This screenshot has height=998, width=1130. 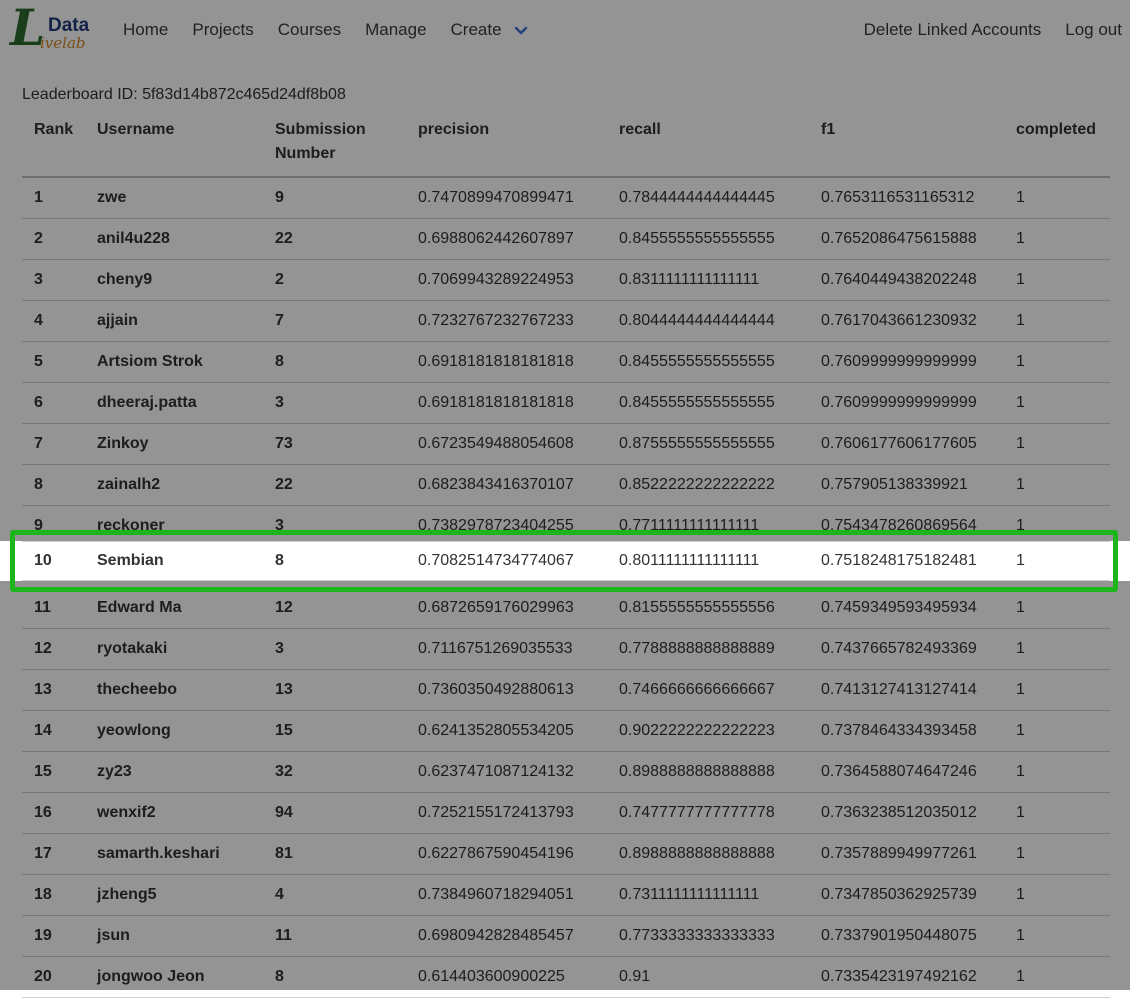 What do you see at coordinates (174, 608) in the screenshot?
I see `cell-username: Edward Ma` at bounding box center [174, 608].